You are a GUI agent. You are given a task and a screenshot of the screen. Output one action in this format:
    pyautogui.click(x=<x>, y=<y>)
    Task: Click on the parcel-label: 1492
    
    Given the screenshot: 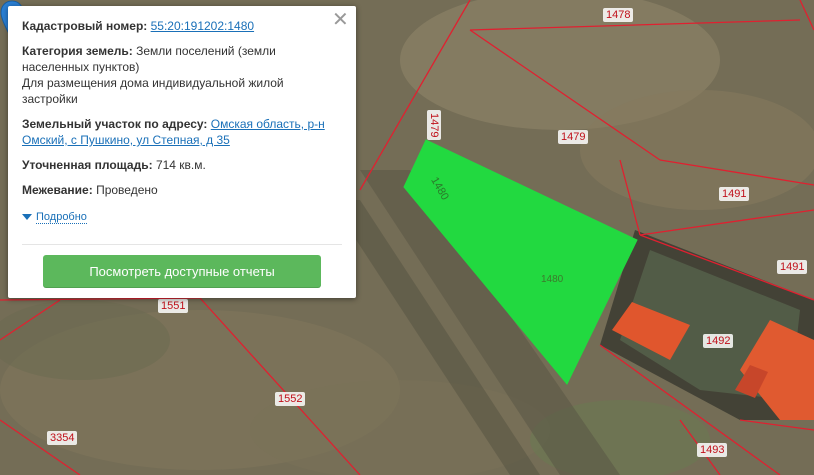 What is the action you would take?
    pyautogui.click(x=718, y=341)
    